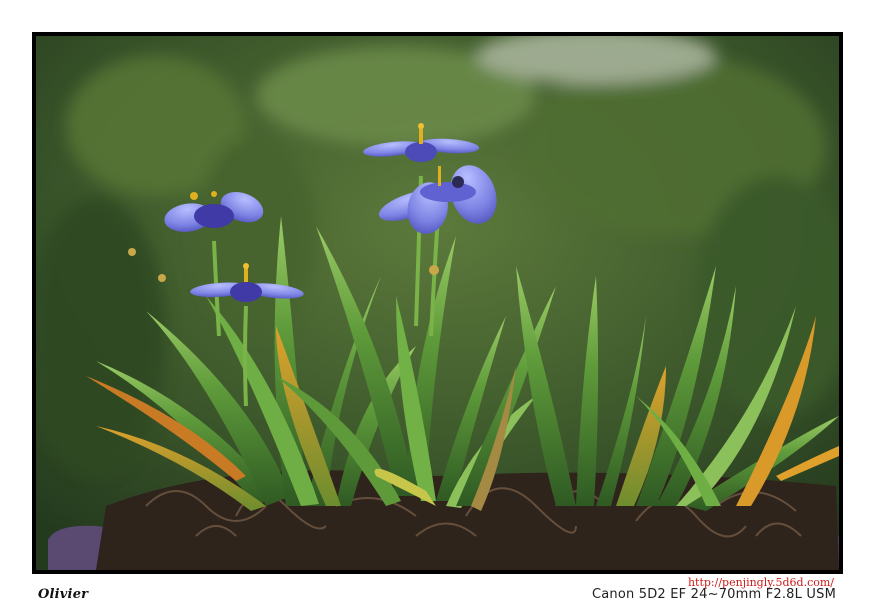 The image size is (874, 607). What do you see at coordinates (63, 594) in the screenshot?
I see `author-signature: Olivier` at bounding box center [63, 594].